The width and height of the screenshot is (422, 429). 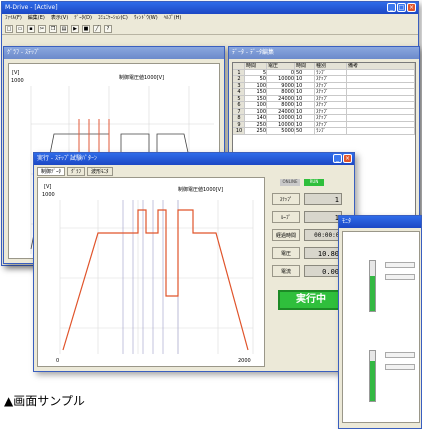 I want to click on menu-help: ﾍﾙﾌﾟ(H), so click(x=173, y=18).